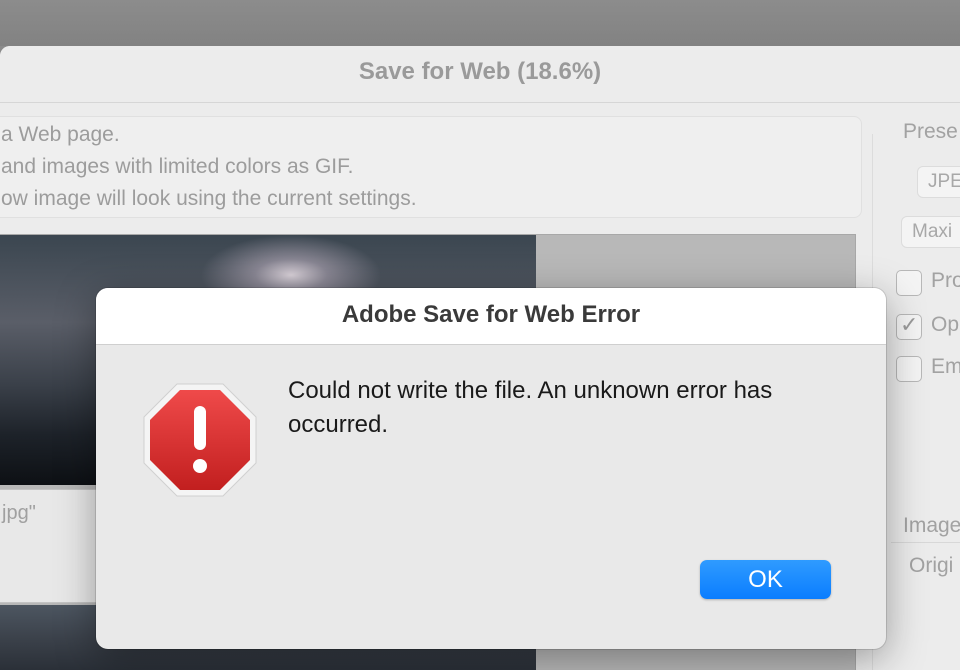  I want to click on window-title: Save for Web (18.6%), so click(480, 71).